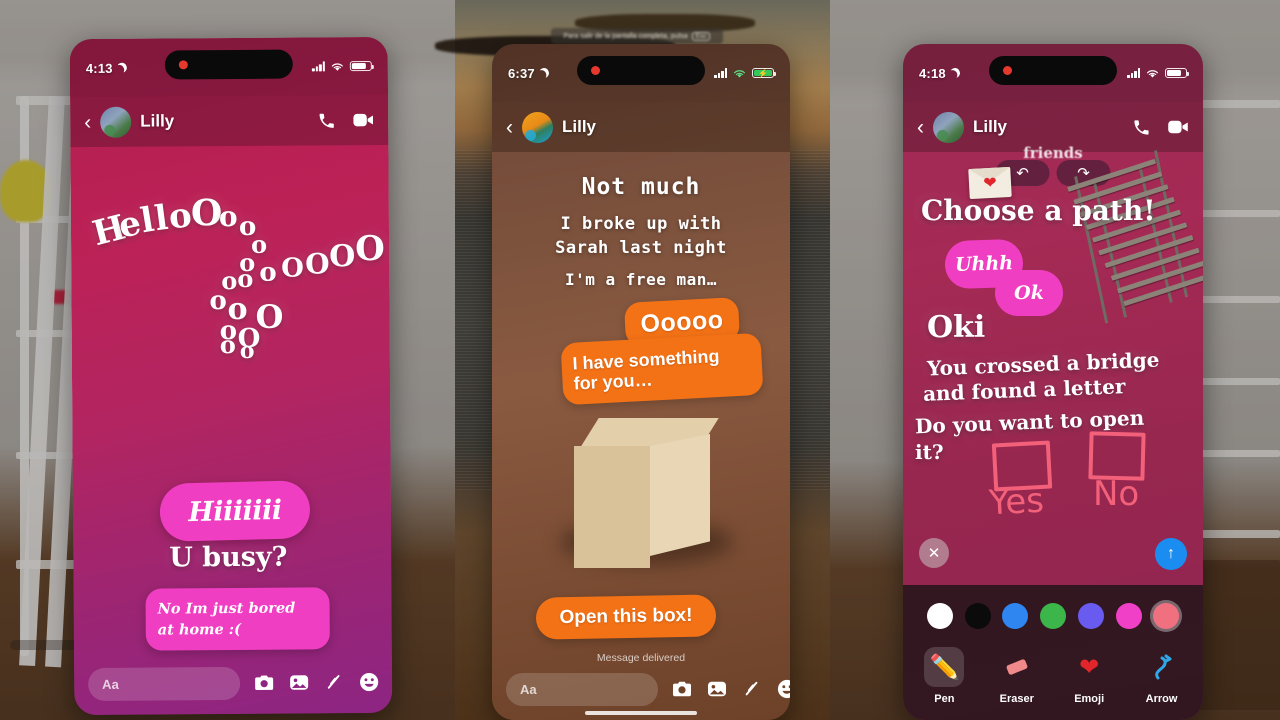 This screenshot has height=720, width=1280. What do you see at coordinates (932, 73) in the screenshot?
I see `phone3-time: 4:18` at bounding box center [932, 73].